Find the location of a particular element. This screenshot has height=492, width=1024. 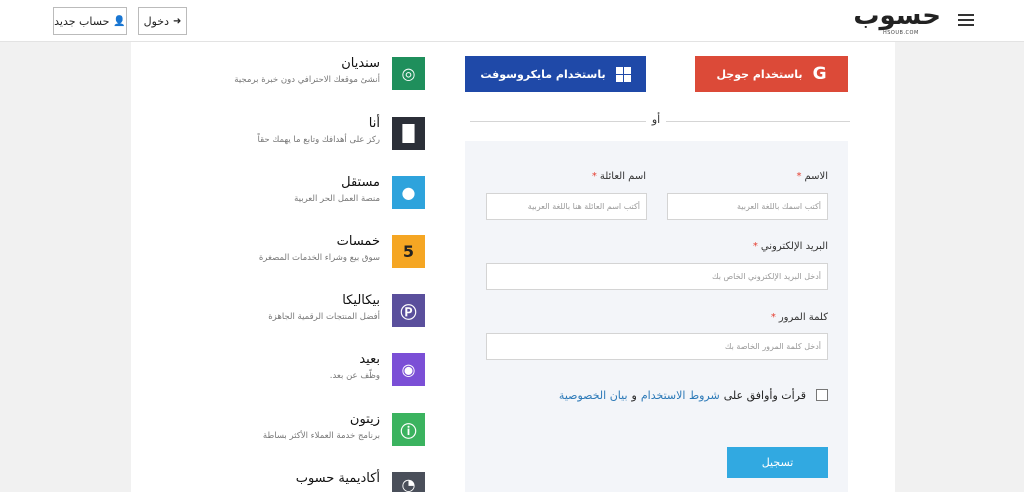

ana-icon: ▐▌ is located at coordinates (408, 133).